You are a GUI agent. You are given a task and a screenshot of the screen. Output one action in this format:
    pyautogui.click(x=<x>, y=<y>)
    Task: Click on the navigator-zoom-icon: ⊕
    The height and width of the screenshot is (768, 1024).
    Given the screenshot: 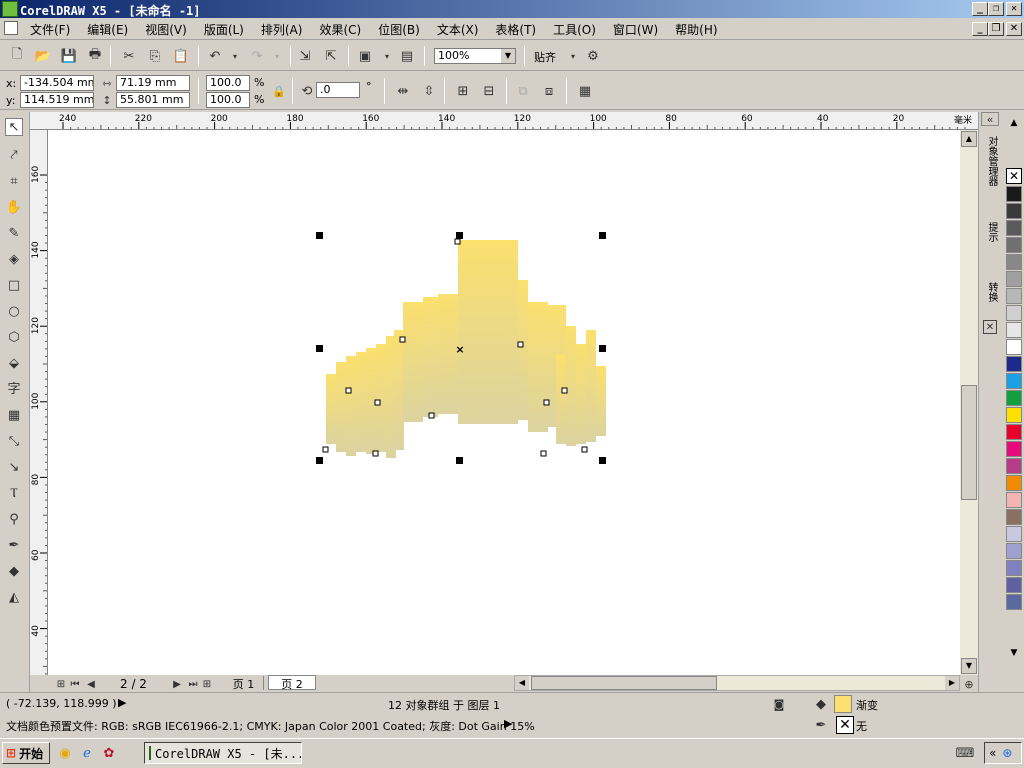 What is the action you would take?
    pyautogui.click(x=969, y=684)
    